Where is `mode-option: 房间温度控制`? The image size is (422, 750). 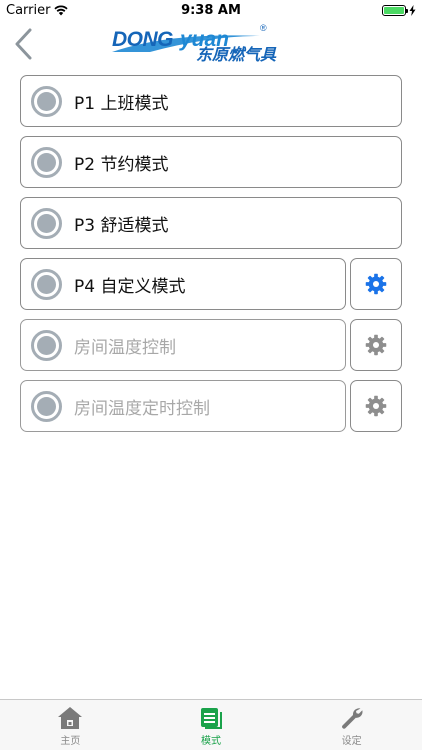
mode-option: 房间温度控制 is located at coordinates (183, 345).